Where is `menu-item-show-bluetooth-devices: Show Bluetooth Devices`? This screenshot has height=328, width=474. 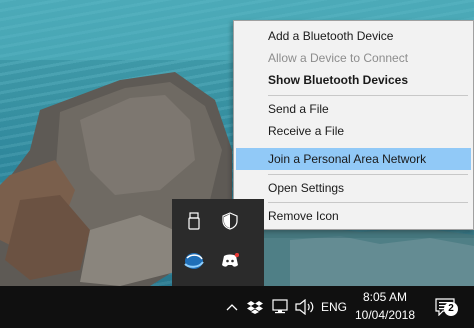
menu-item-show-bluetooth-devices: Show Bluetooth Devices is located at coordinates (353, 80).